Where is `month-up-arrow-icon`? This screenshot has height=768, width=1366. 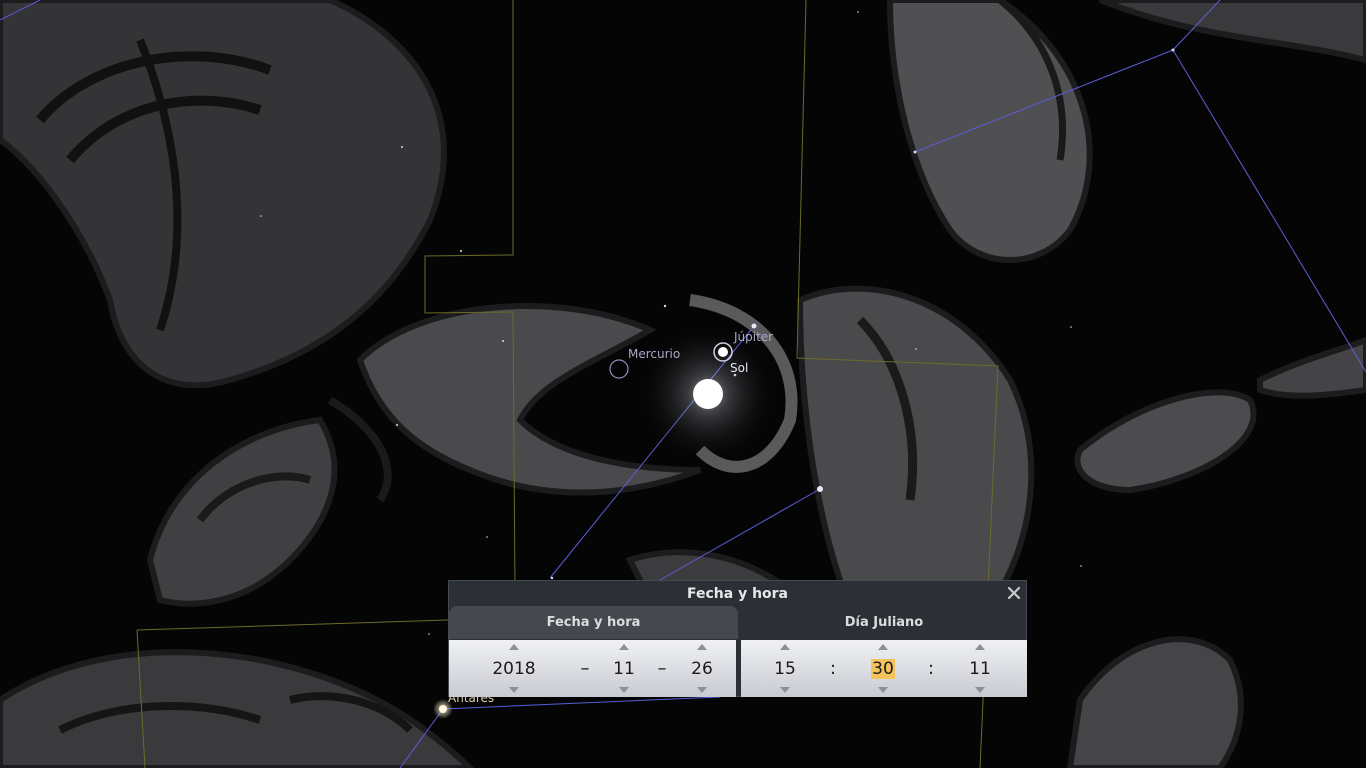 month-up-arrow-icon is located at coordinates (624, 647).